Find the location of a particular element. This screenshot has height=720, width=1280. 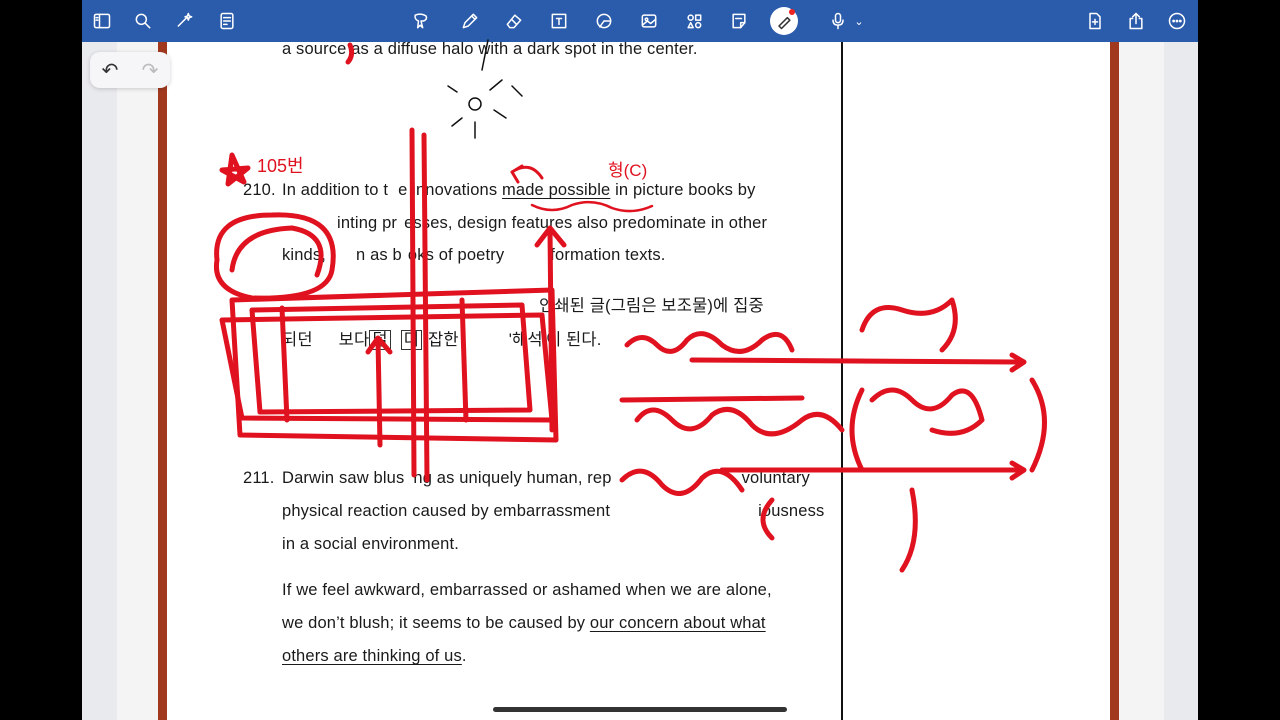

q210-k2d: '해석'이 된다. is located at coordinates (555, 340).